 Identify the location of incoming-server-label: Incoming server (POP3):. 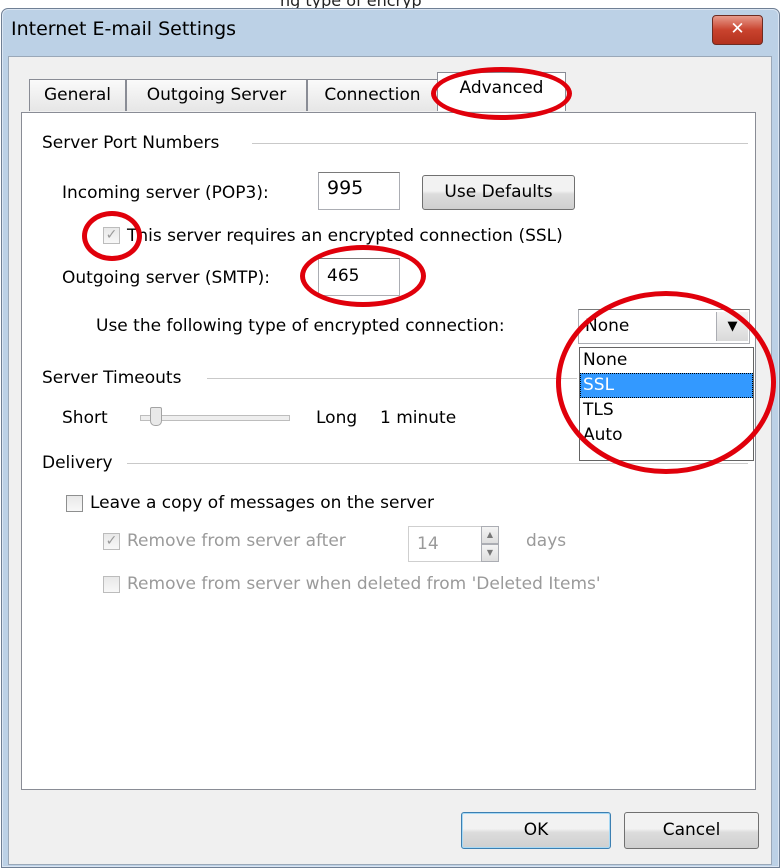
(165, 193).